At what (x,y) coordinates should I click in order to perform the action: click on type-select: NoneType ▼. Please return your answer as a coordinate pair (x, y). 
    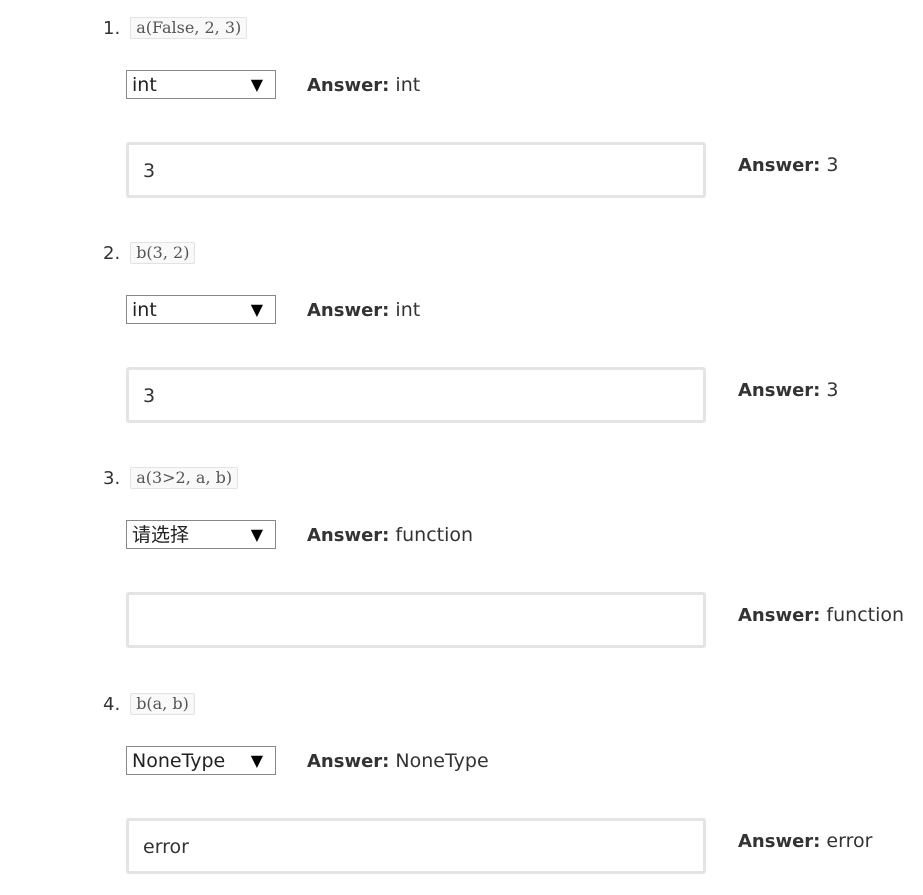
    Looking at the image, I should click on (201, 760).